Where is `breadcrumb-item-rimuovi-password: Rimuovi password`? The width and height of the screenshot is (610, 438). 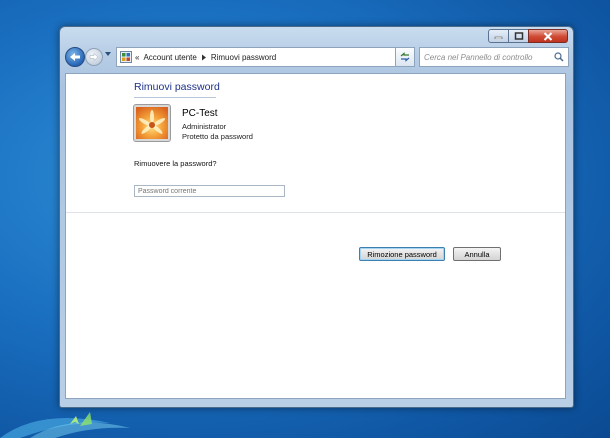 breadcrumb-item-rimuovi-password: Rimuovi password is located at coordinates (243, 57).